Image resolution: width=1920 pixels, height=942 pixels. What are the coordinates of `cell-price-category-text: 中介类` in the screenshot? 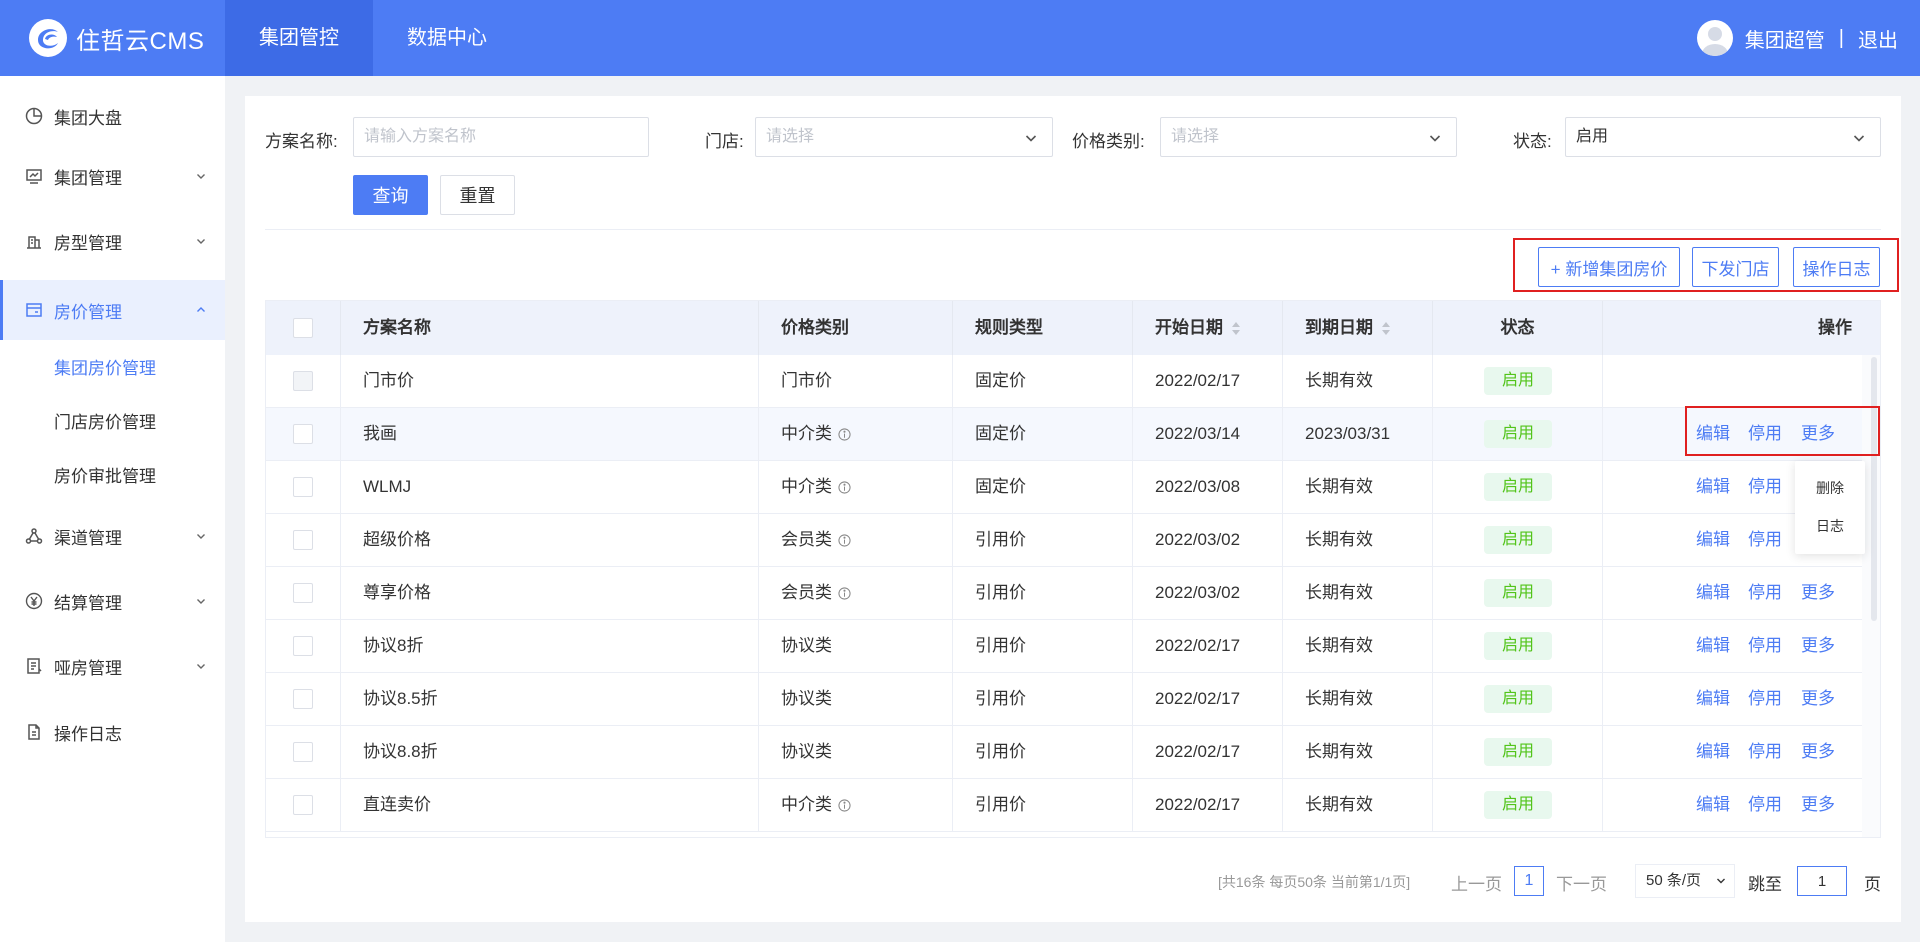 It's located at (806, 804).